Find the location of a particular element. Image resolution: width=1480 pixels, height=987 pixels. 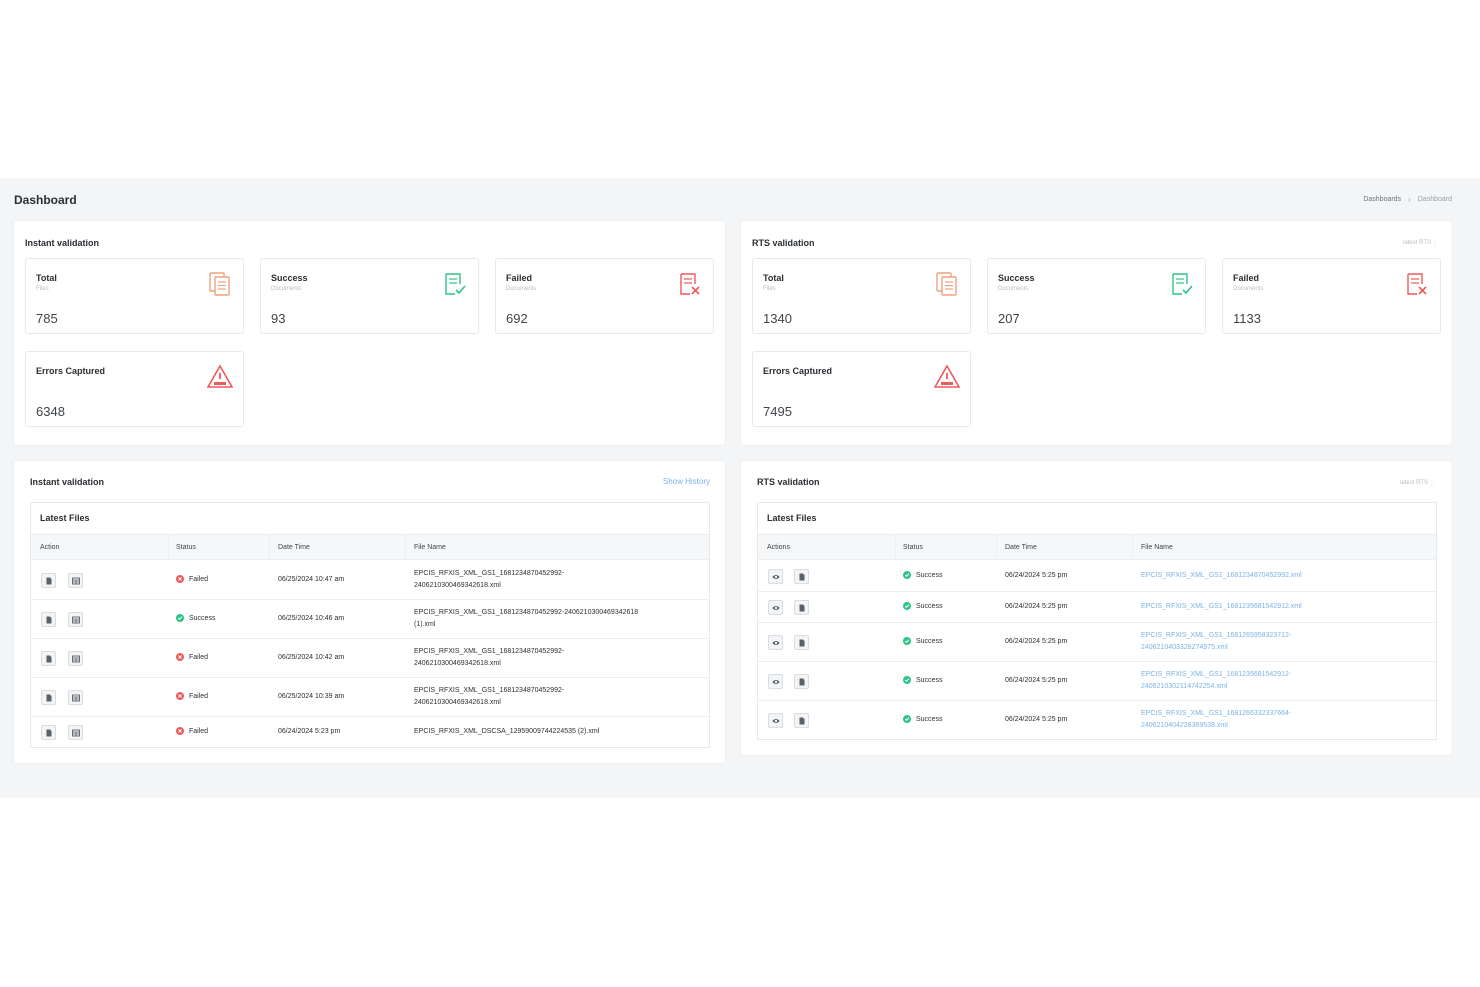

errors-captured-card: Errors Captured 6348 is located at coordinates (134, 389).